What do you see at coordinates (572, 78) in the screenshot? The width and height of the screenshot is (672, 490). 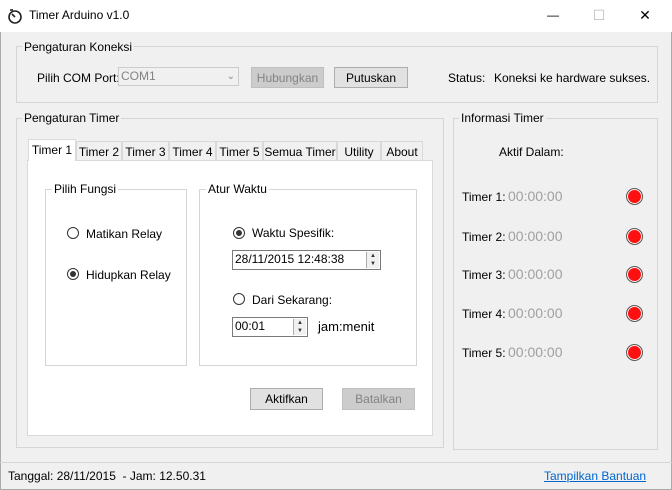 I see `status-value: Koneksi ke hardware sukses.` at bounding box center [572, 78].